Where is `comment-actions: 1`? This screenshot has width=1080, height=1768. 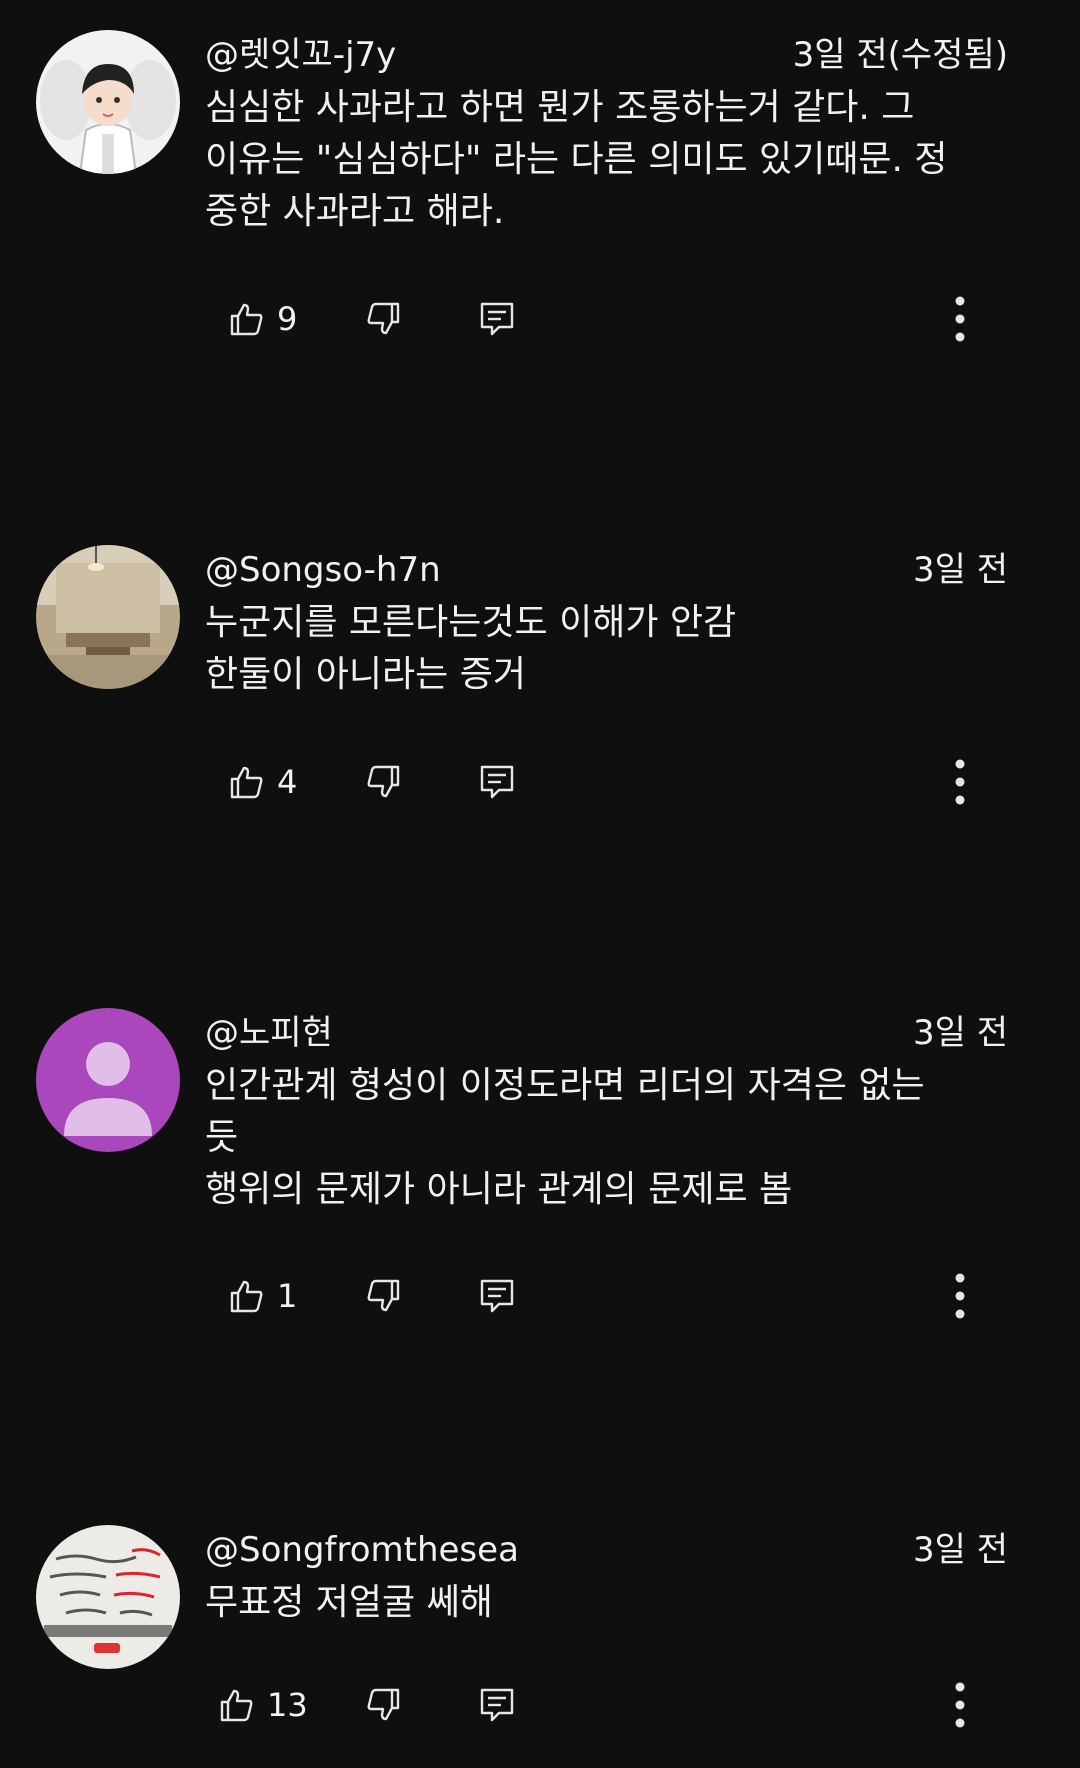
comment-actions: 1 is located at coordinates (642, 1296).